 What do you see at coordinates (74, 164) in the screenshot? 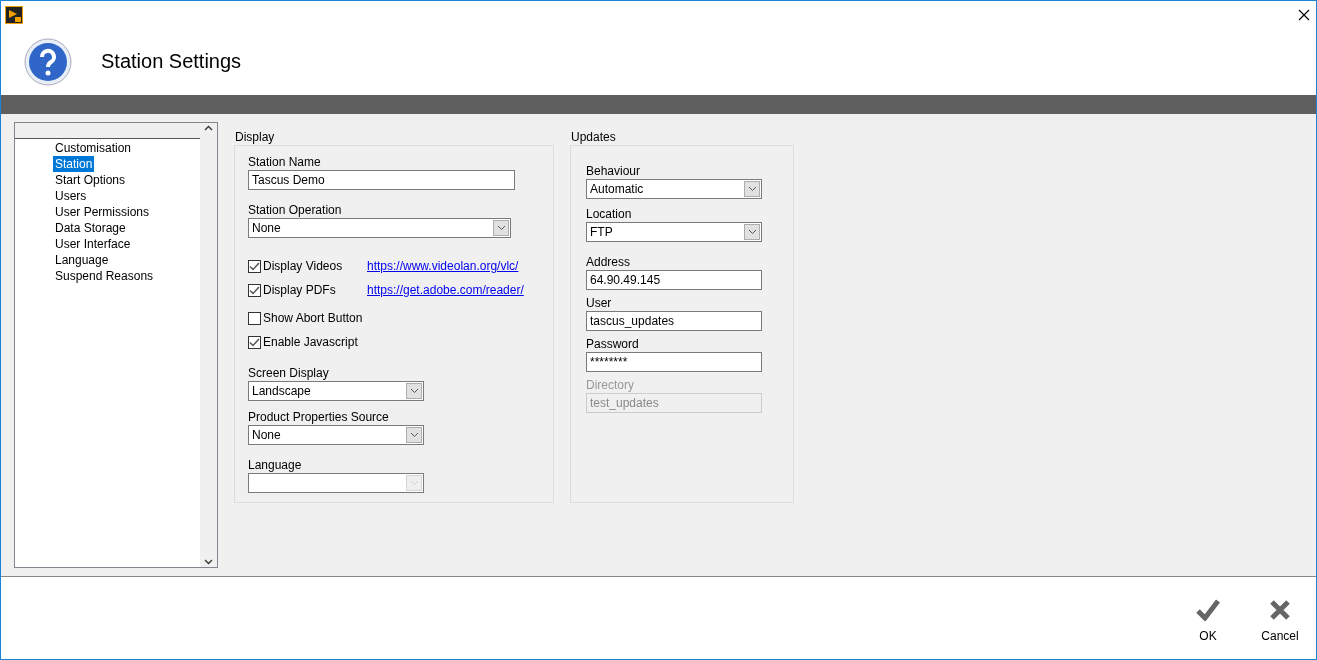
I see `tree-item: Station` at bounding box center [74, 164].